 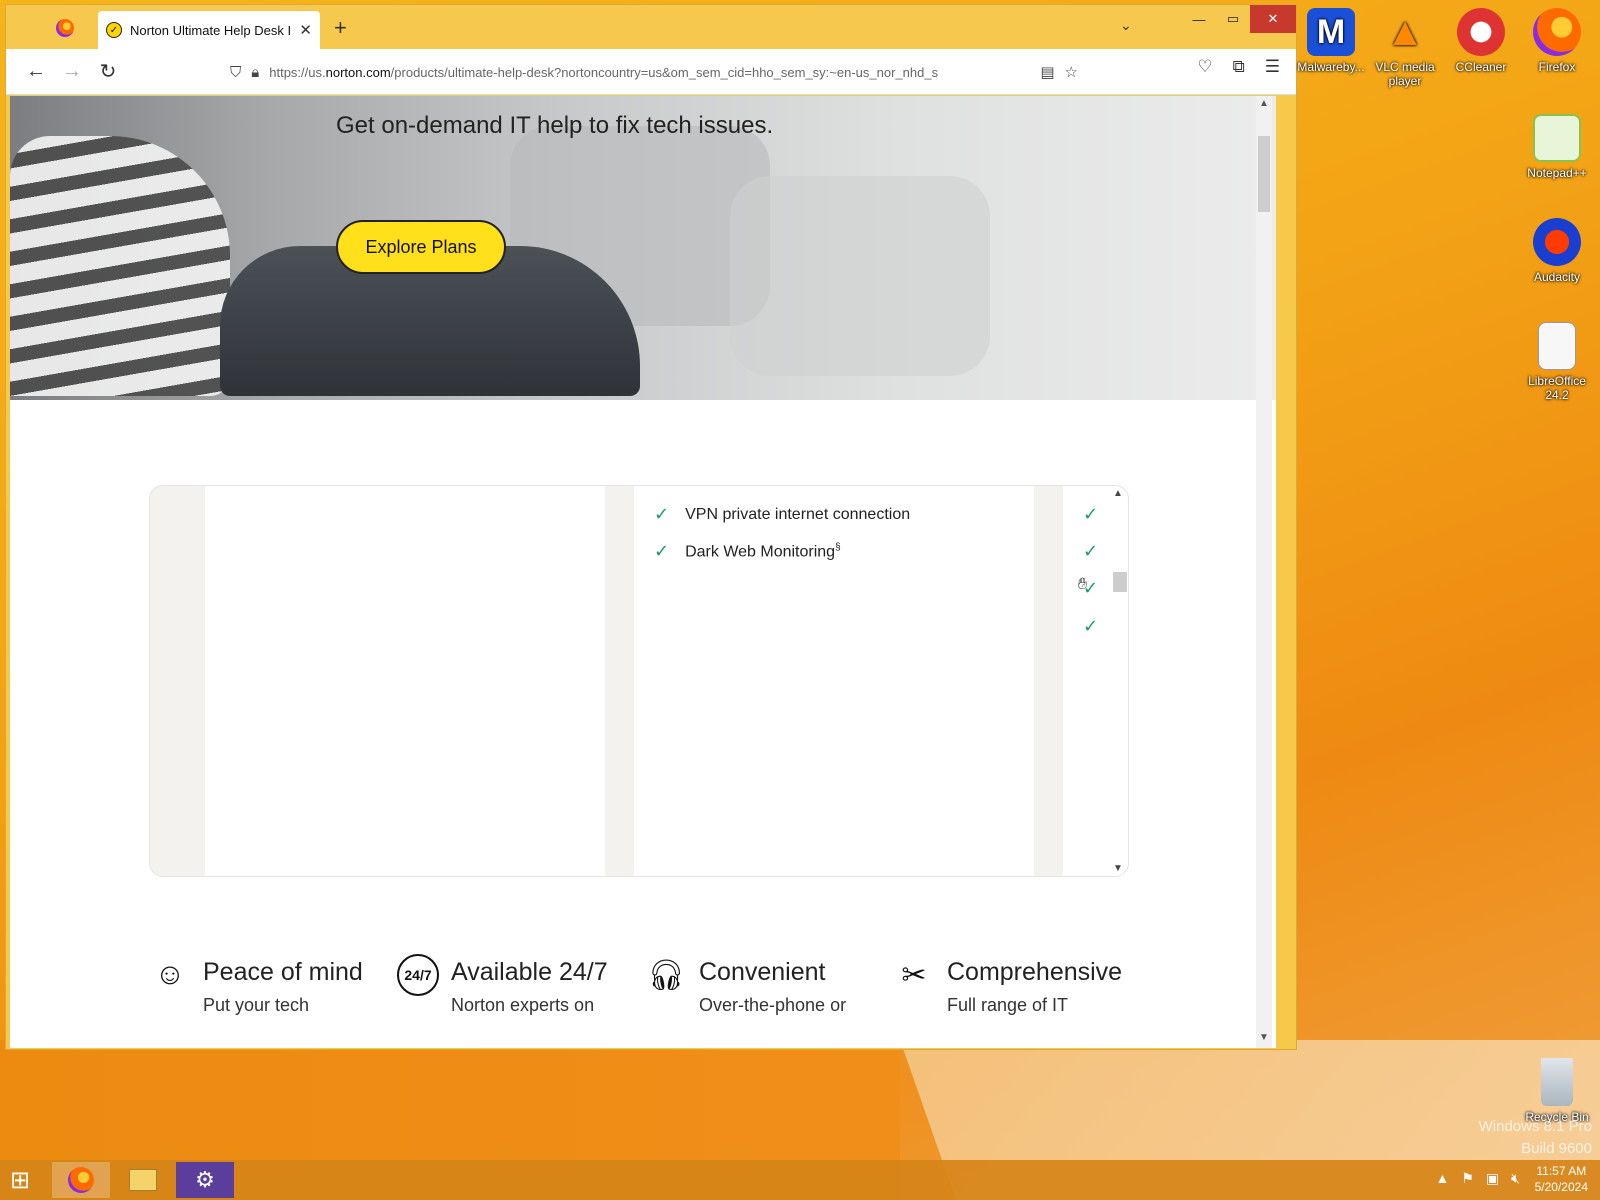 What do you see at coordinates (170, 974) in the screenshot?
I see `smiley-icon: ☺` at bounding box center [170, 974].